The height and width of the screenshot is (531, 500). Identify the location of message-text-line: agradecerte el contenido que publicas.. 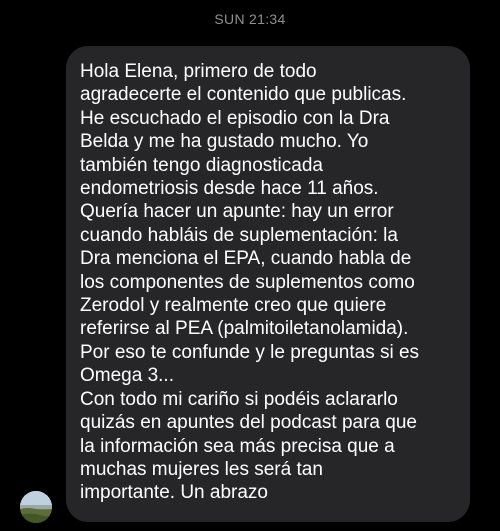
(243, 95).